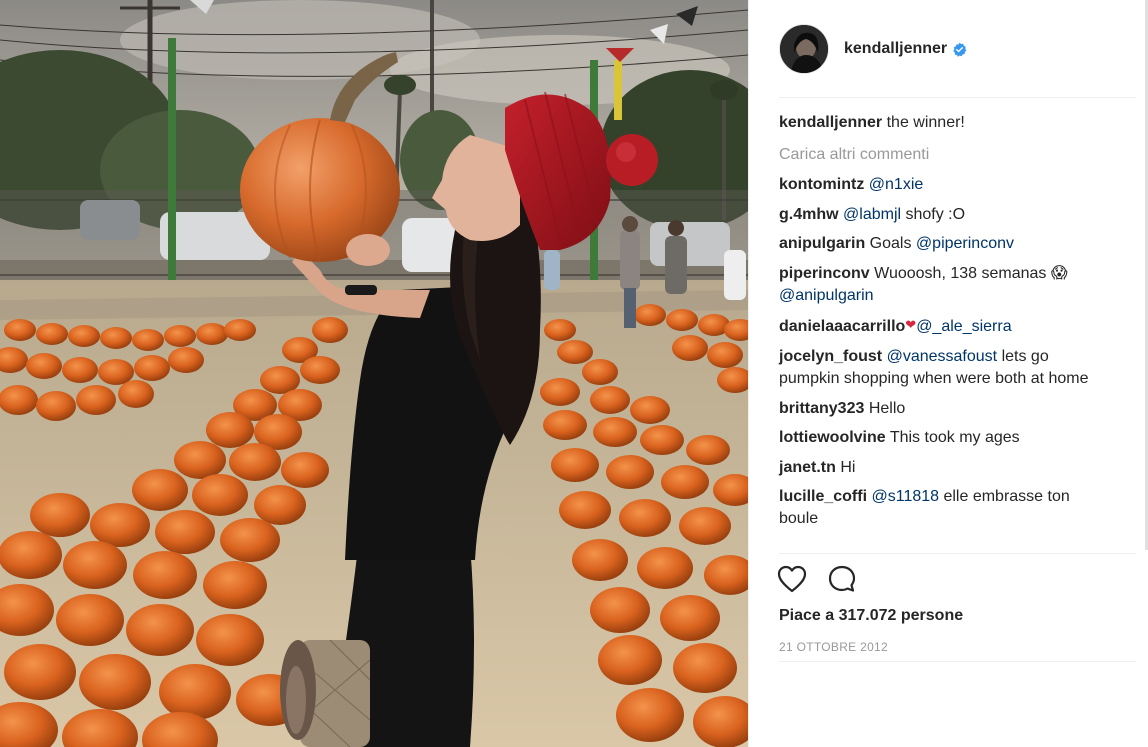 The height and width of the screenshot is (747, 1148). Describe the element at coordinates (944, 468) in the screenshot. I see `comment: janet.tn Hi` at that location.